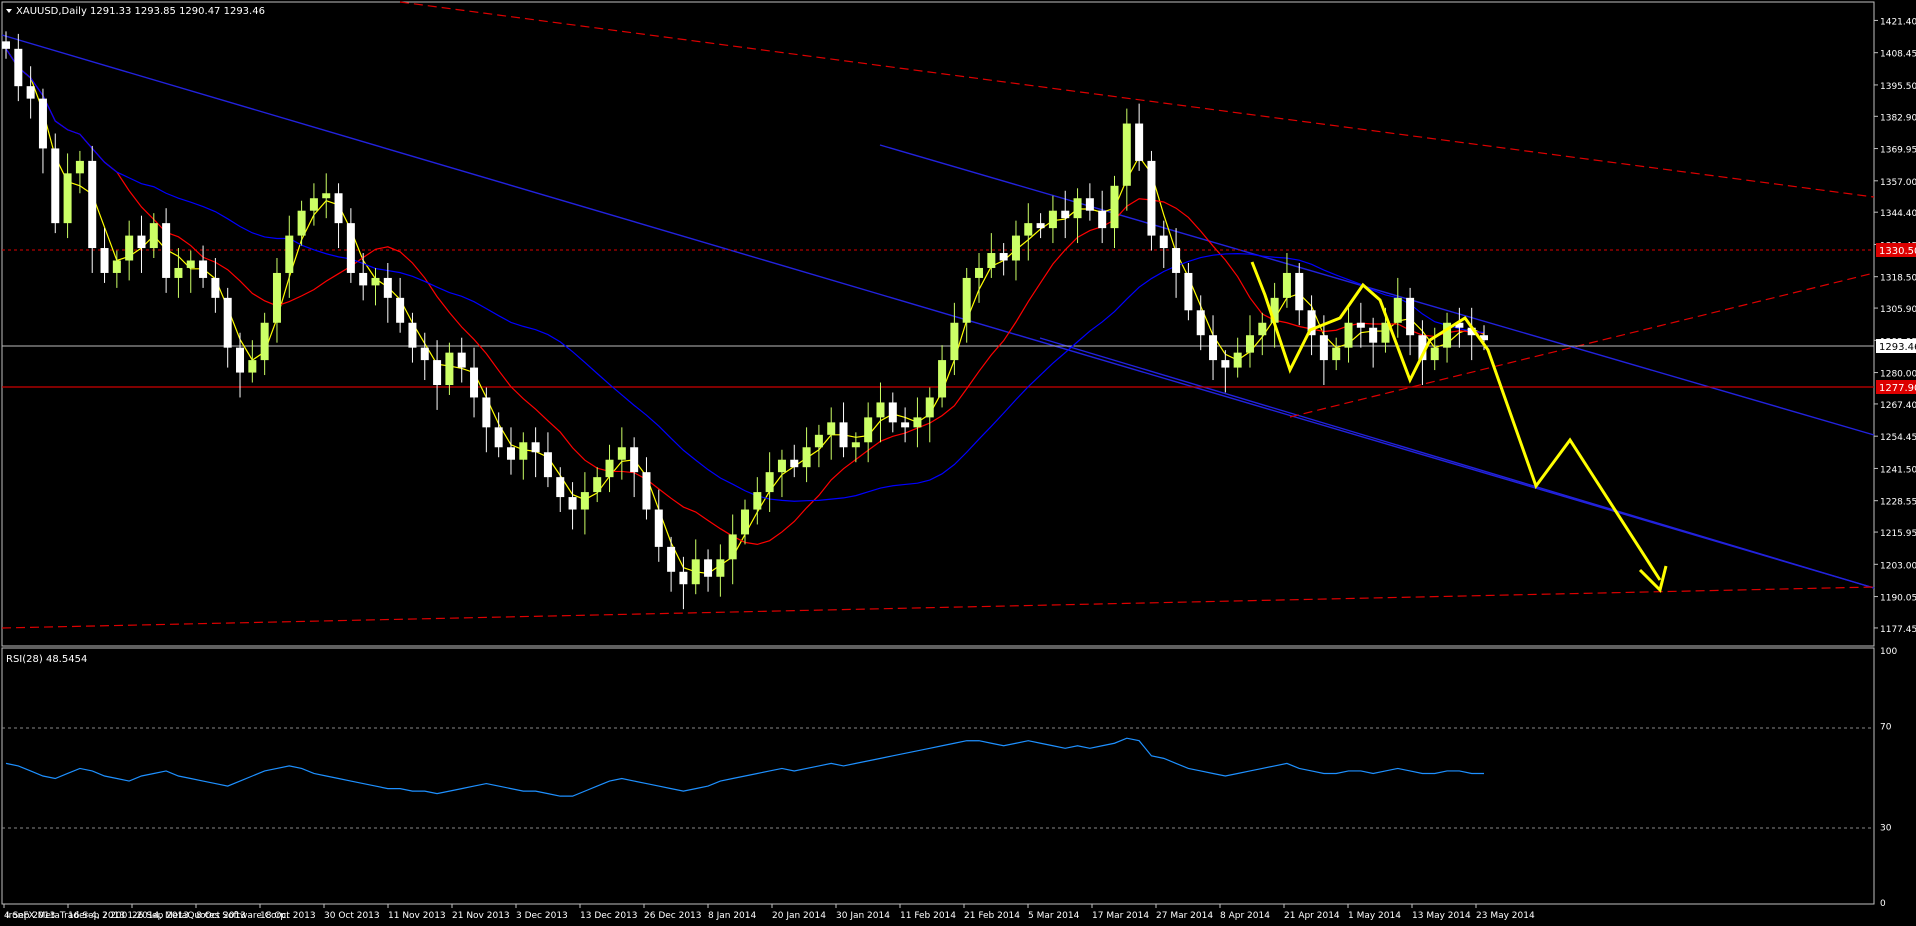 This screenshot has height=926, width=1916. Describe the element at coordinates (1505, 916) in the screenshot. I see `time-tick-label: 23 May 2014` at that location.